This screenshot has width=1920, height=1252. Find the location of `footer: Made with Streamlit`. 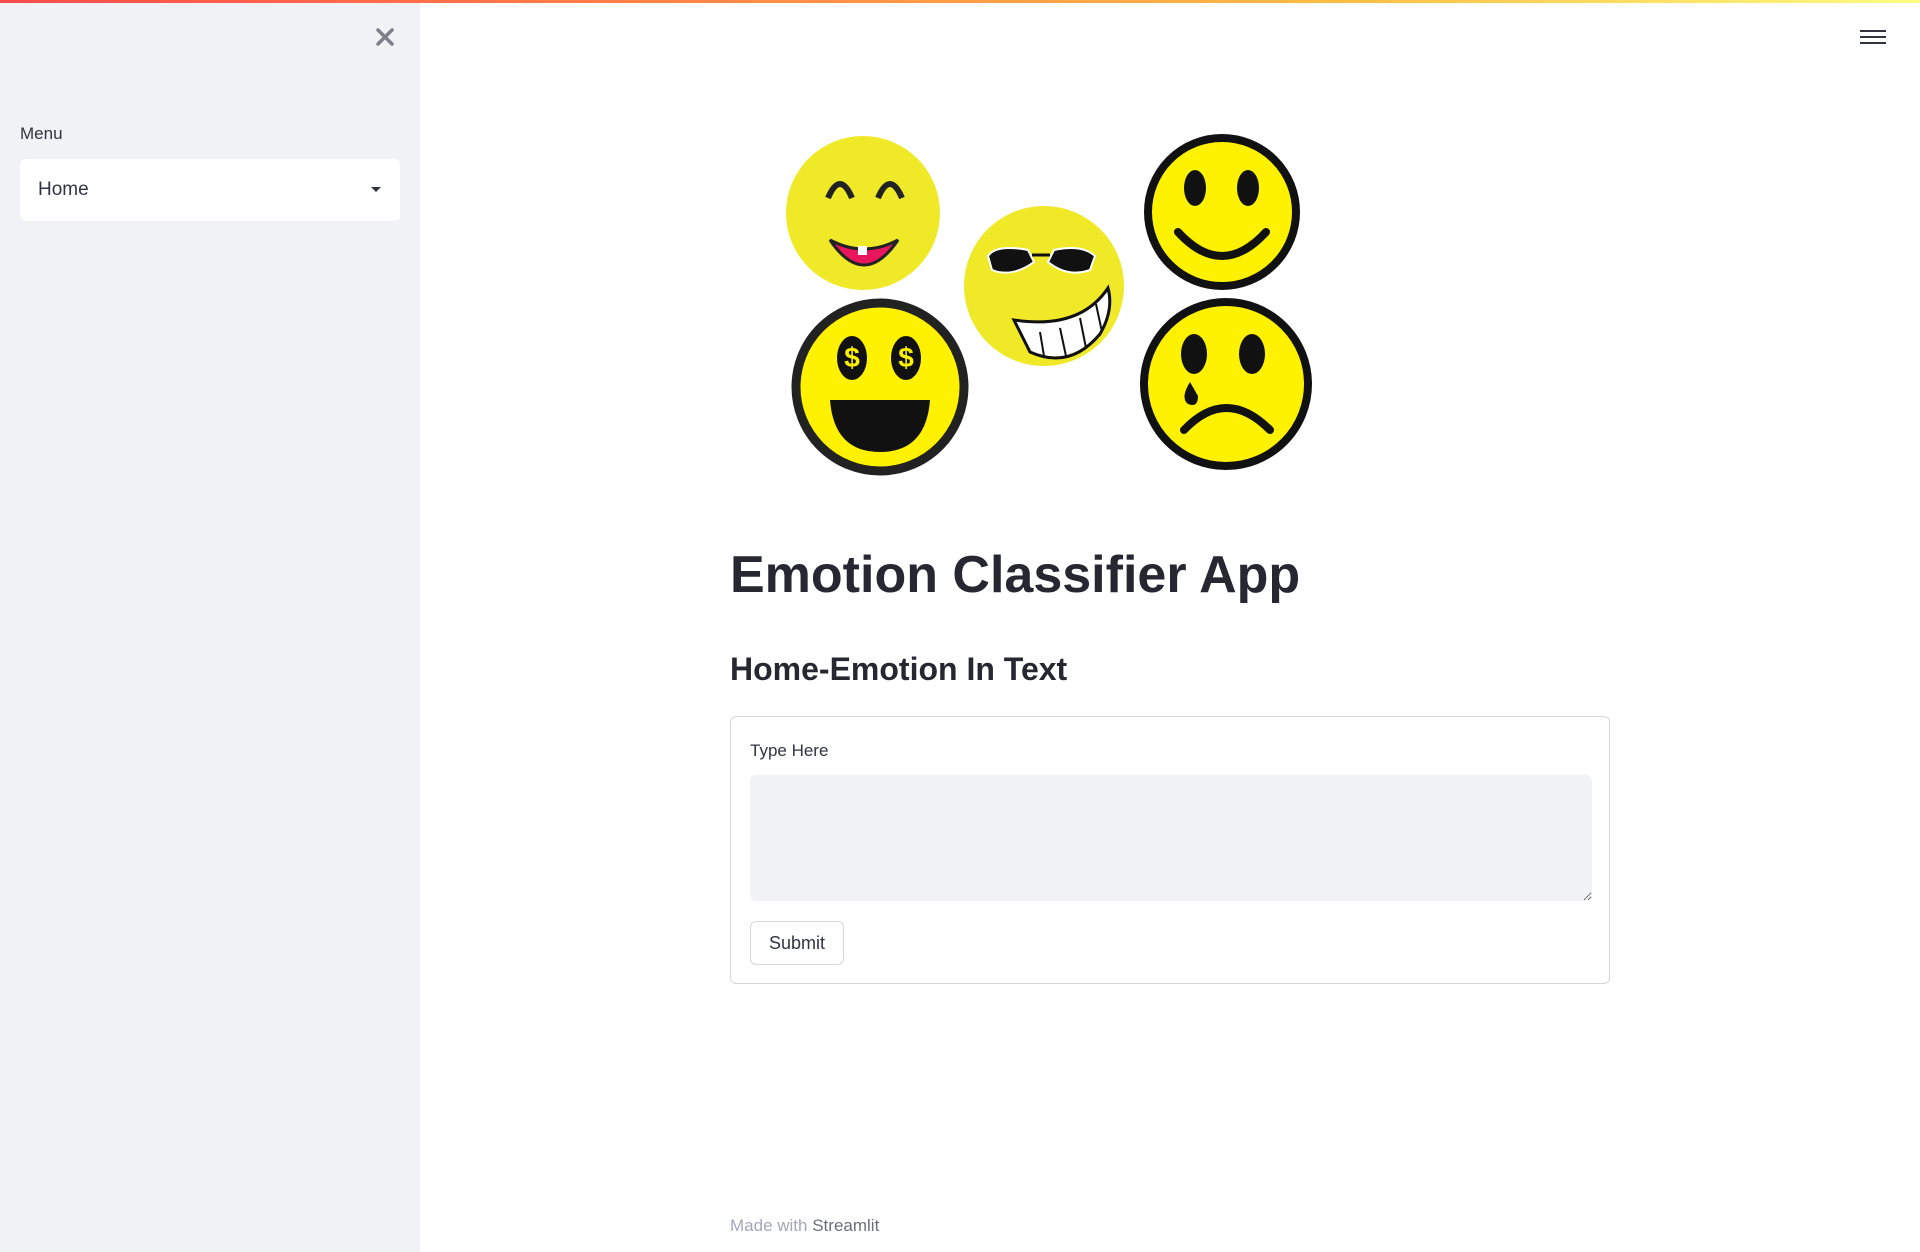

footer: Made with Streamlit is located at coordinates (804, 1226).